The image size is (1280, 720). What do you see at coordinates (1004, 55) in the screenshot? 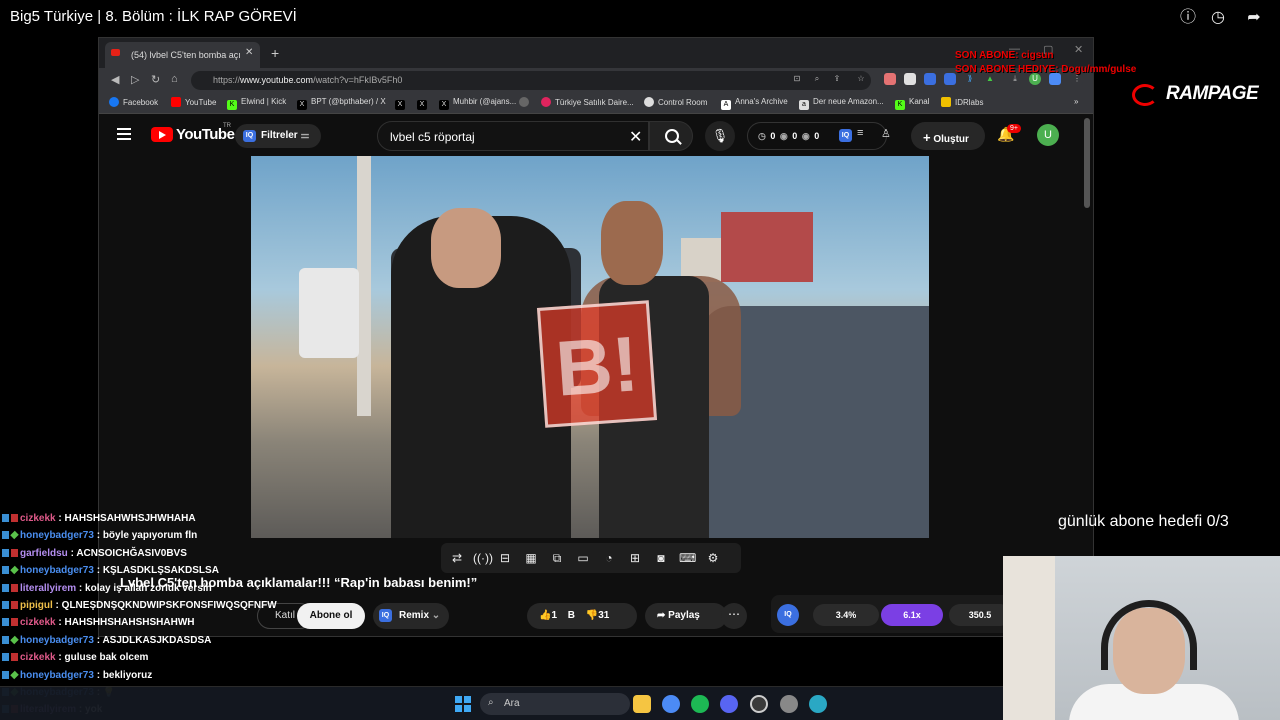
I see `last-subscriber-text: SON ABONE: cigsun` at bounding box center [1004, 55].